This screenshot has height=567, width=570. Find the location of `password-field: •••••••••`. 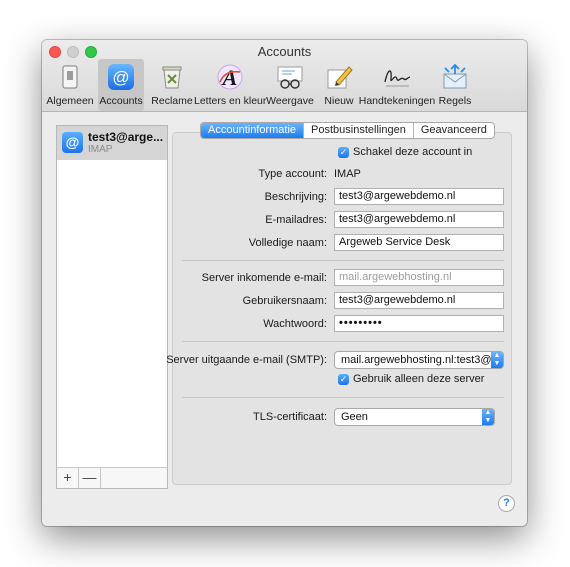

password-field: ••••••••• is located at coordinates (419, 323).